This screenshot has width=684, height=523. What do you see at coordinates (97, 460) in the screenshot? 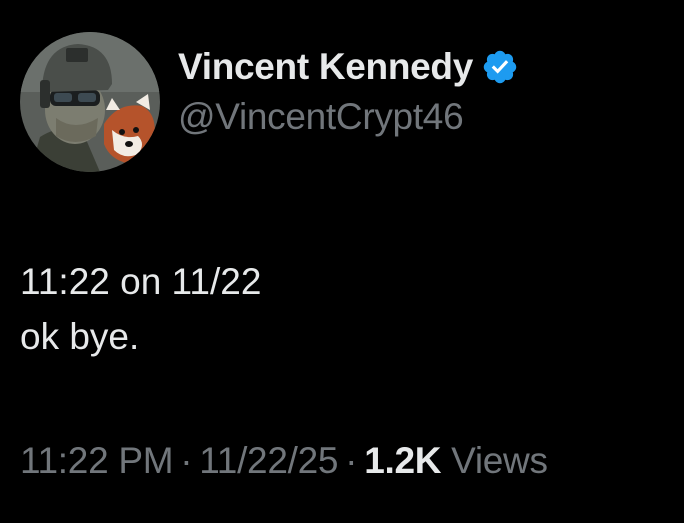
I see `tweet-time: 11:22 PM` at bounding box center [97, 460].